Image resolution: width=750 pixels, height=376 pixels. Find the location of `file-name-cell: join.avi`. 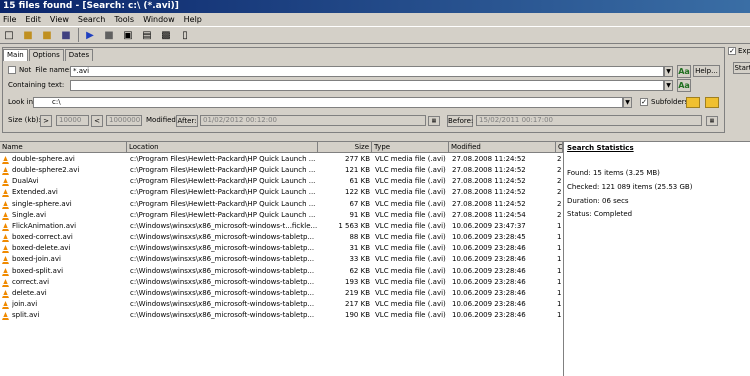

file-name-cell: join.avi is located at coordinates (25, 303).